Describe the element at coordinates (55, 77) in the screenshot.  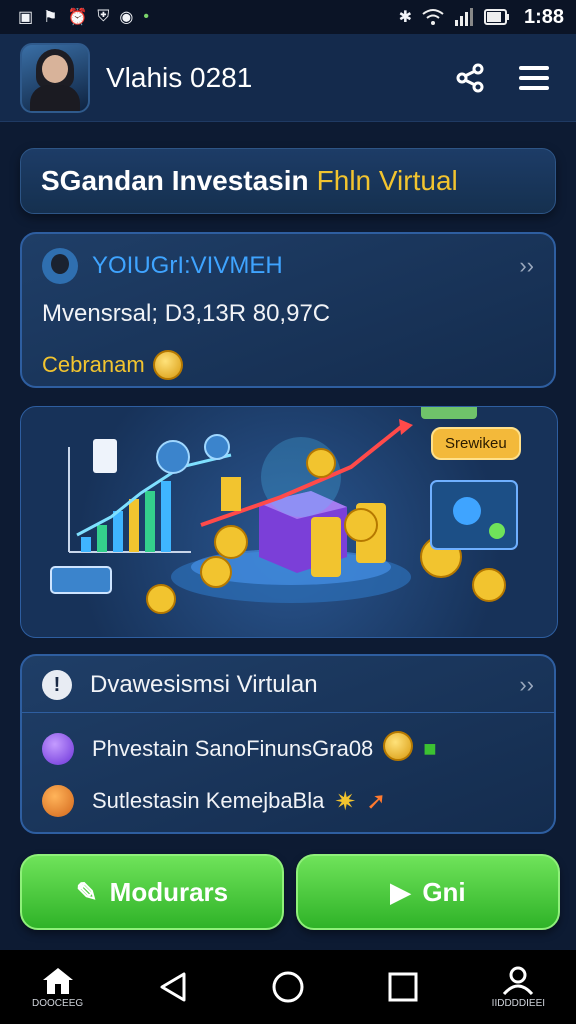
I see `avatar` at that location.